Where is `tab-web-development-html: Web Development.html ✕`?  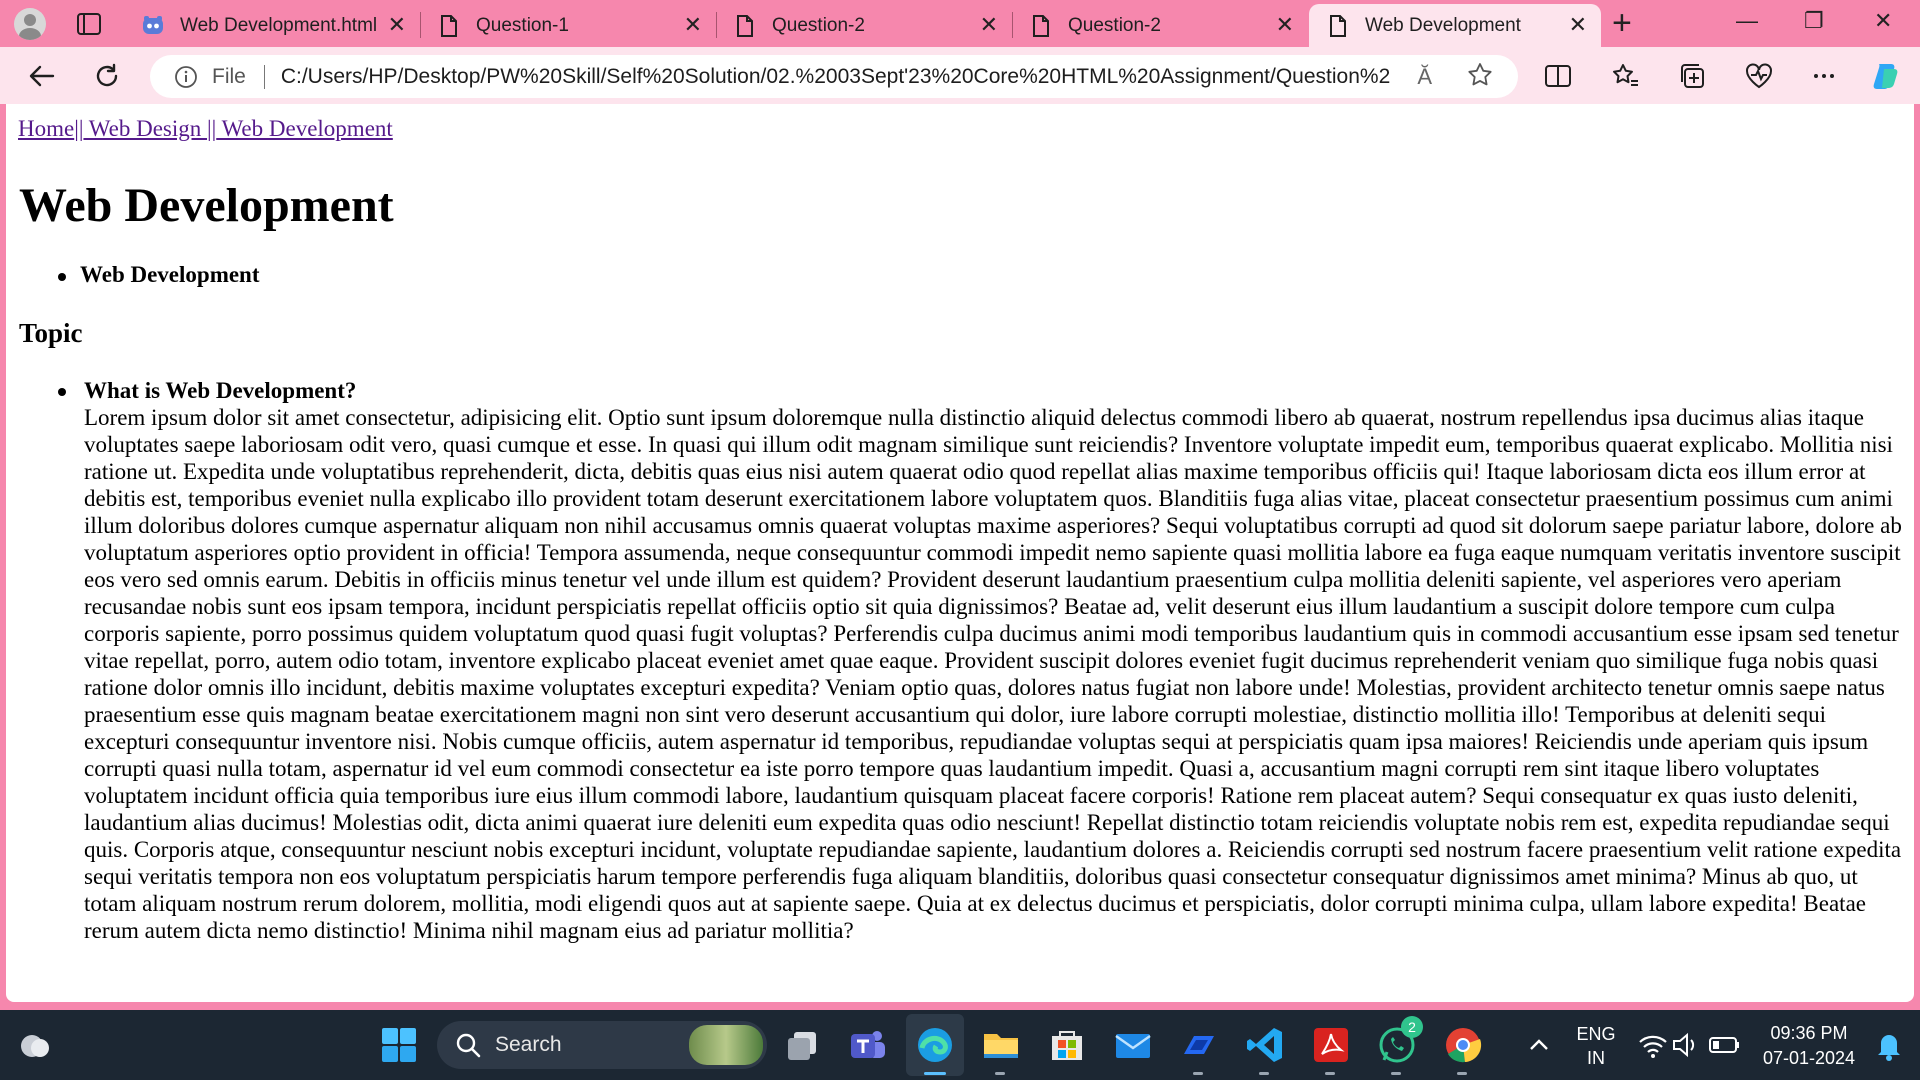
tab-web-development-html: Web Development.html ✕ is located at coordinates (272, 25).